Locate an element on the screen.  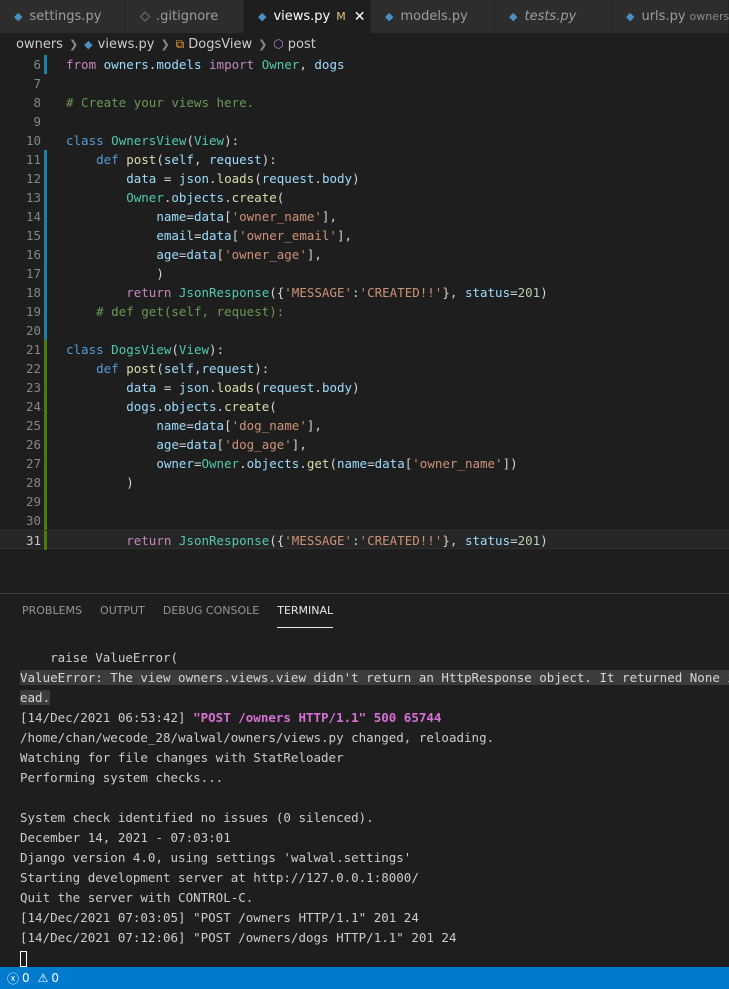
terminal-line: December 14, 2021 - 07:03:01 is located at coordinates (125, 837).